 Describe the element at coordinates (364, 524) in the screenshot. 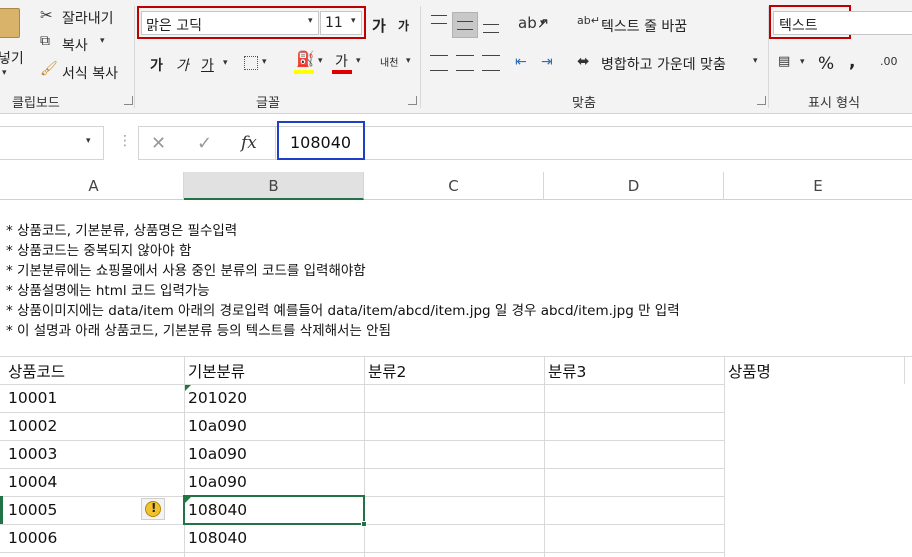

I see `fill-handle` at that location.